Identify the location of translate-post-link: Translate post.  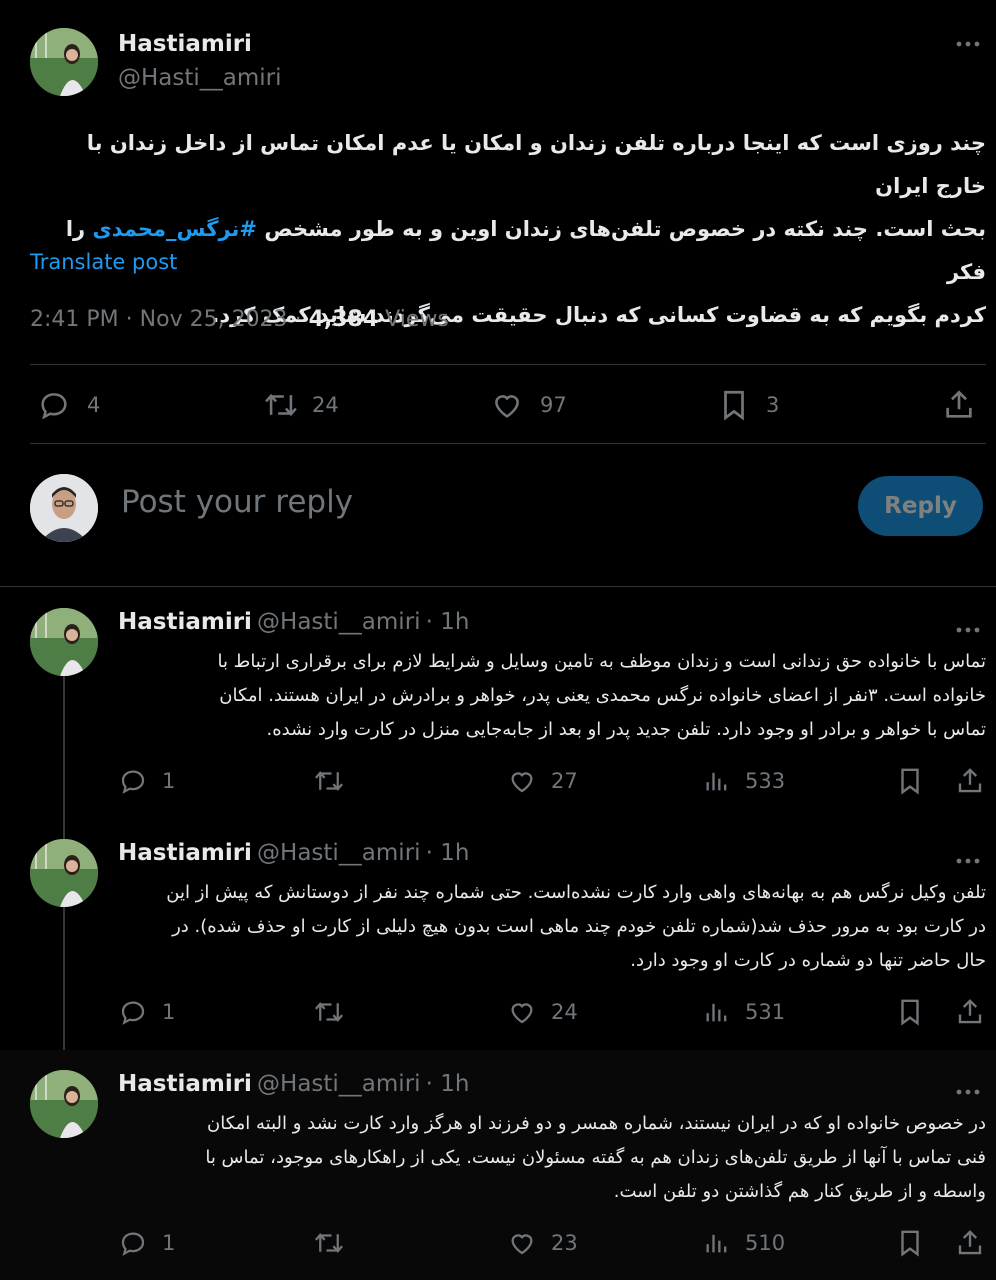
(103, 262).